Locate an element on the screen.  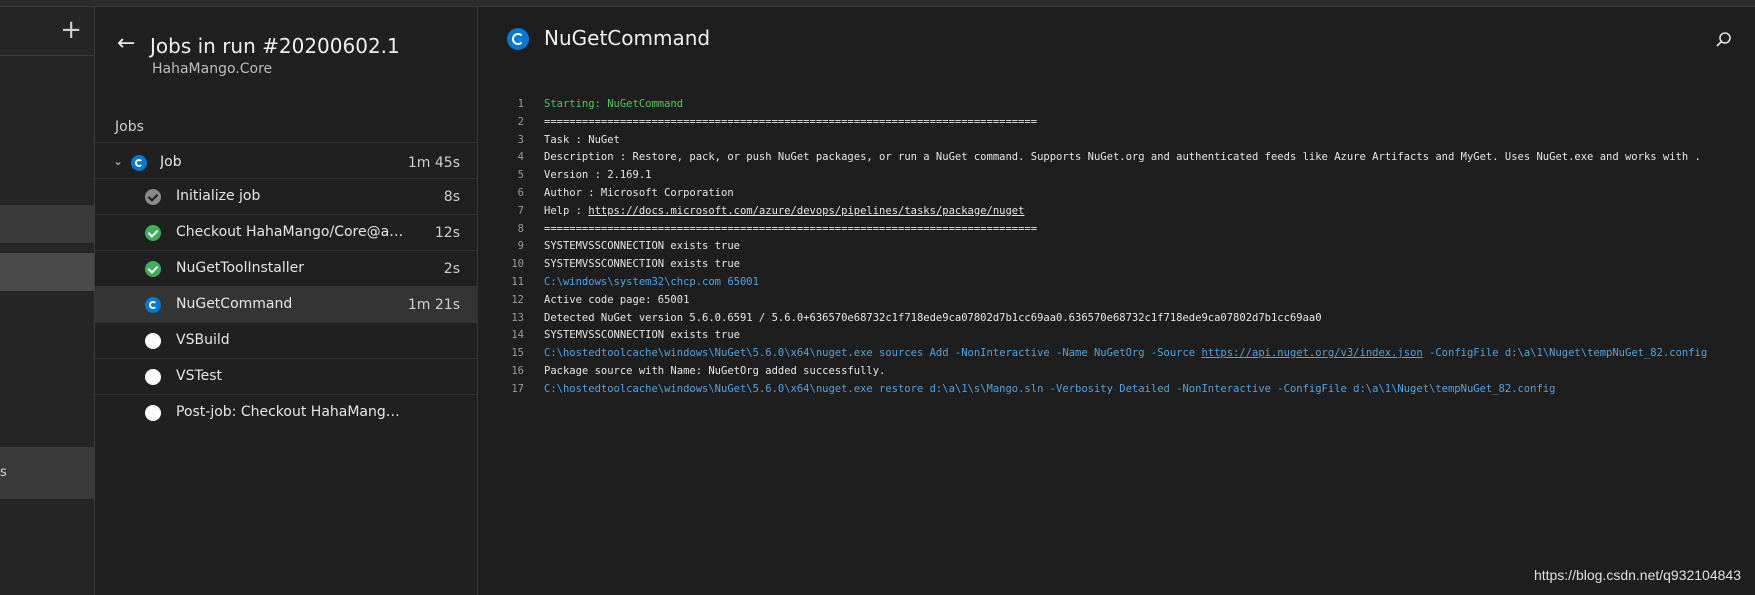
step-row: VSTest is located at coordinates (286, 376).